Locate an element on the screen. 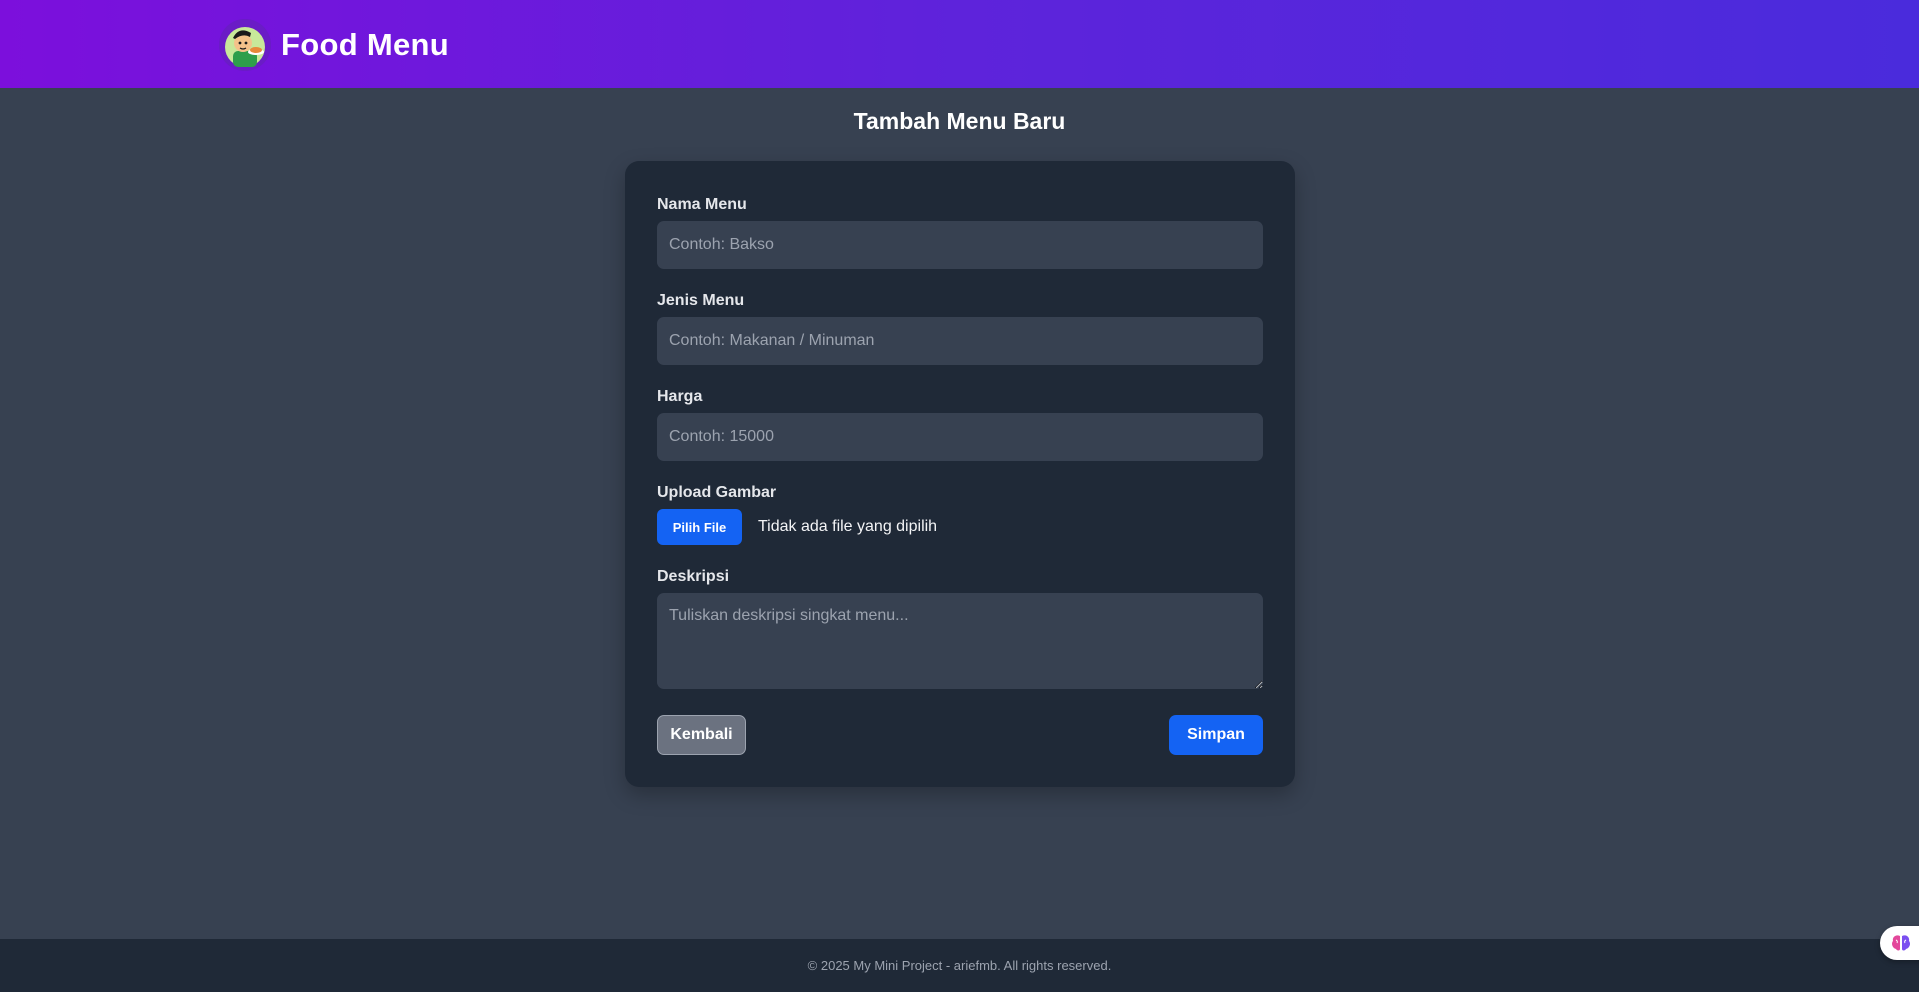 Image resolution: width=1919 pixels, height=992 pixels. brand: Food Menu is located at coordinates (334, 45).